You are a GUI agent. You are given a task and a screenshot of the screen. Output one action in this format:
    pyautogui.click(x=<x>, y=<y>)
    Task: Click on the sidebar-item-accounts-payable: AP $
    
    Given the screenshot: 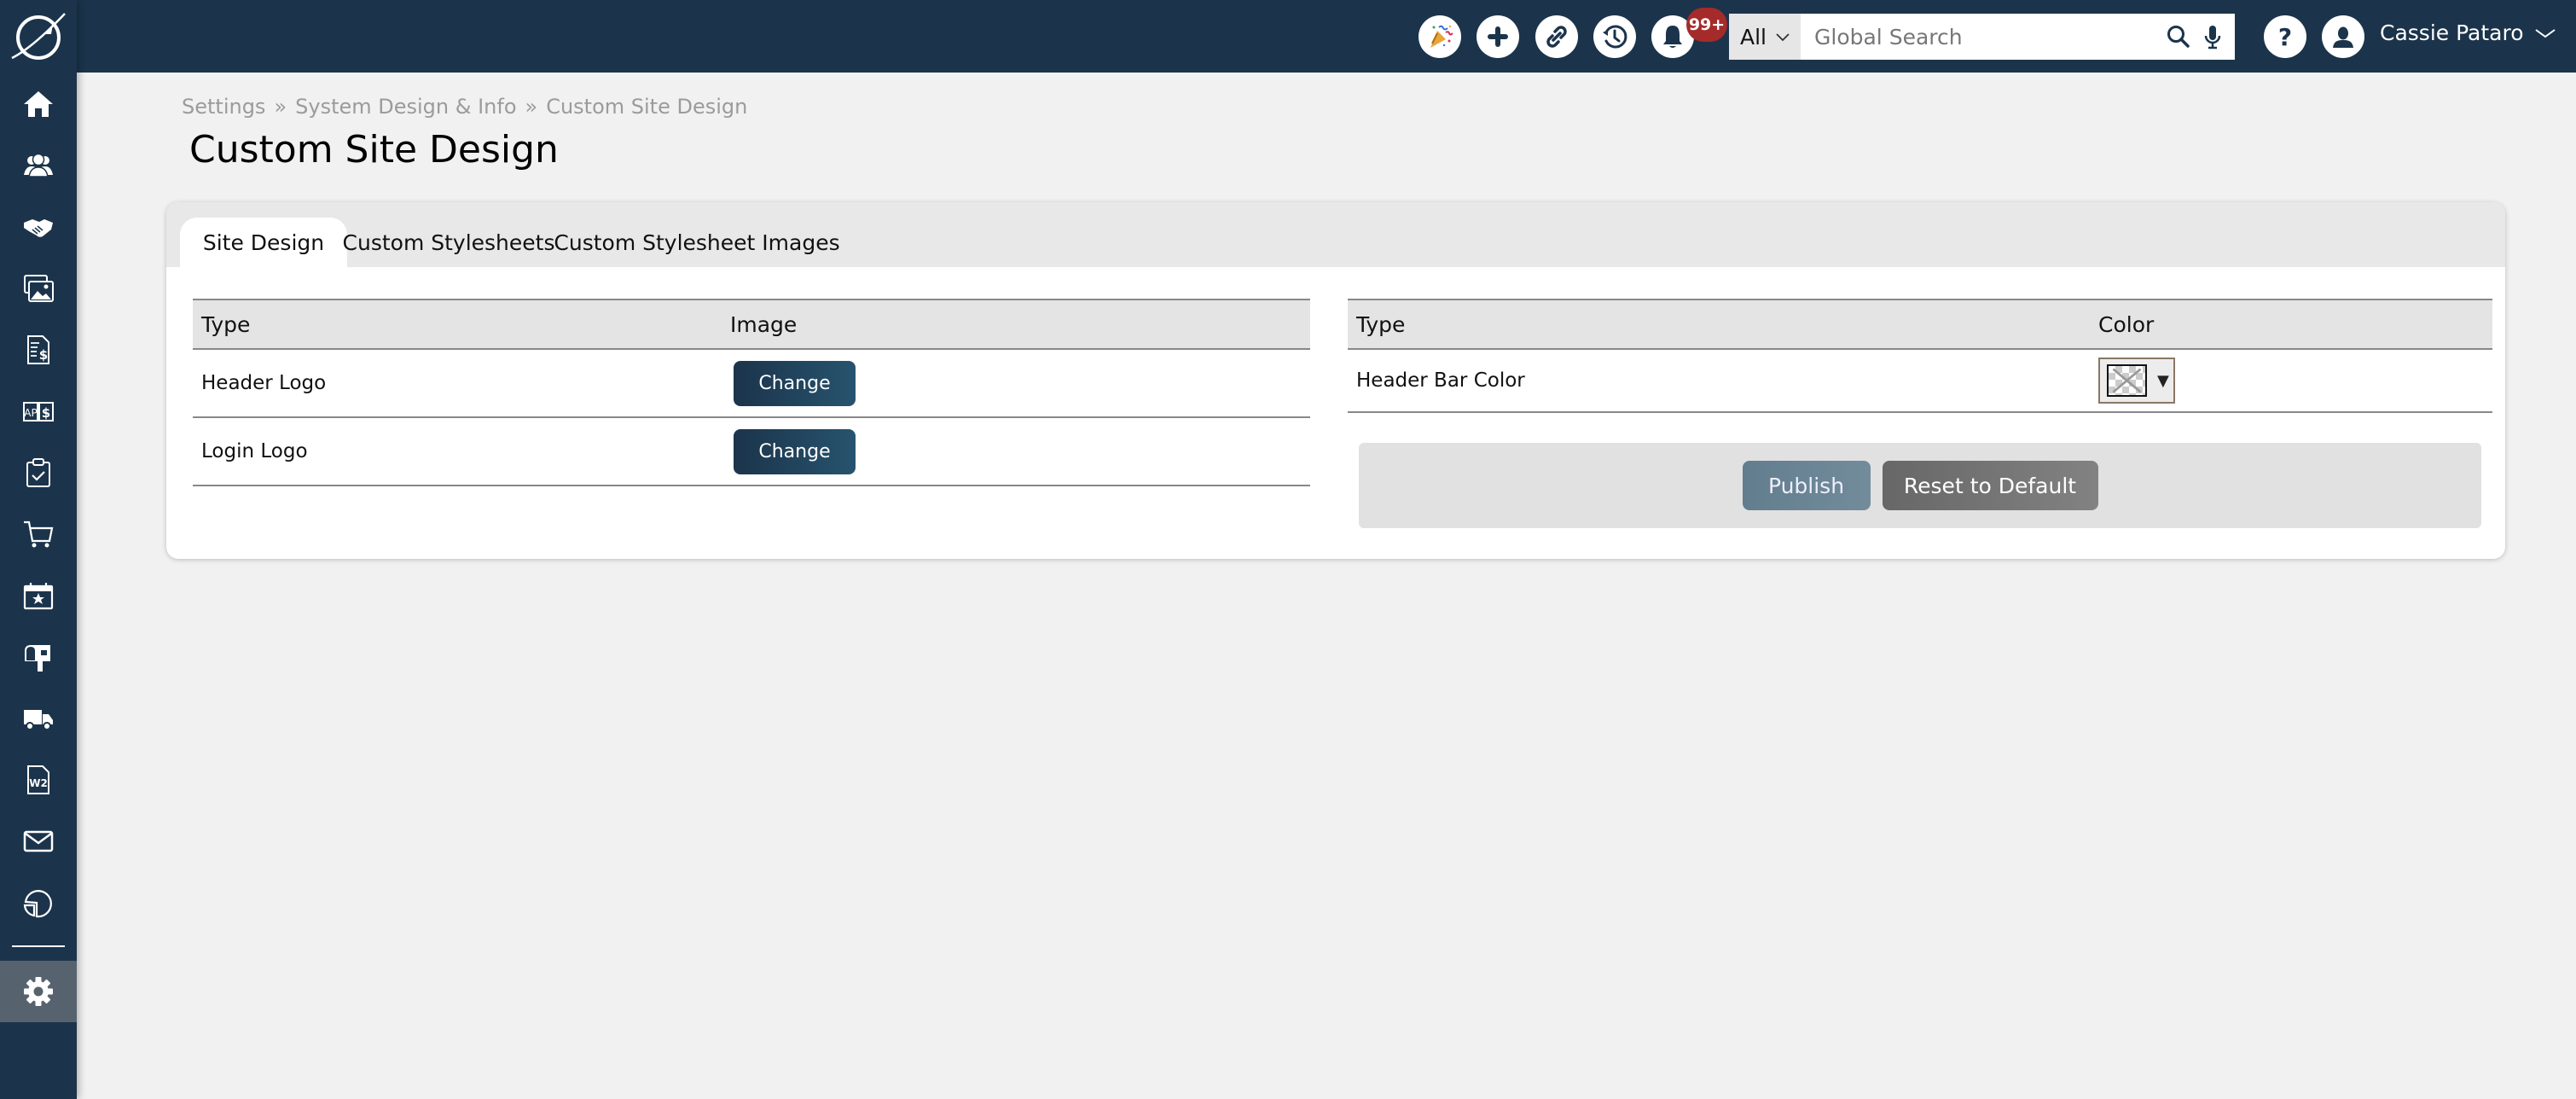 What is the action you would take?
    pyautogui.click(x=38, y=411)
    